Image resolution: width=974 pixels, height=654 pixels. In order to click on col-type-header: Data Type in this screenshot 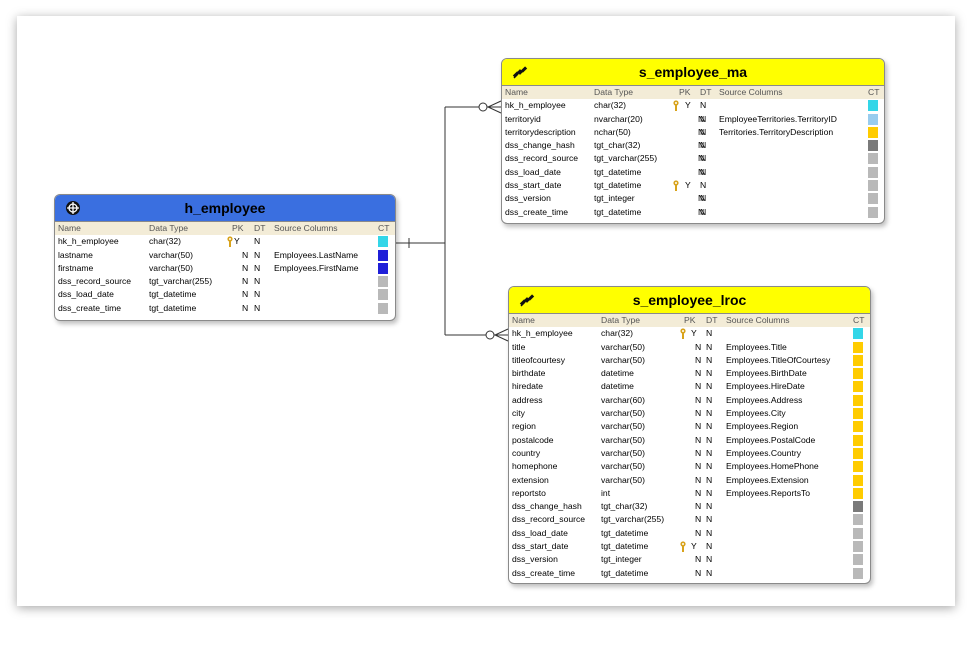, I will do `click(621, 320)`.